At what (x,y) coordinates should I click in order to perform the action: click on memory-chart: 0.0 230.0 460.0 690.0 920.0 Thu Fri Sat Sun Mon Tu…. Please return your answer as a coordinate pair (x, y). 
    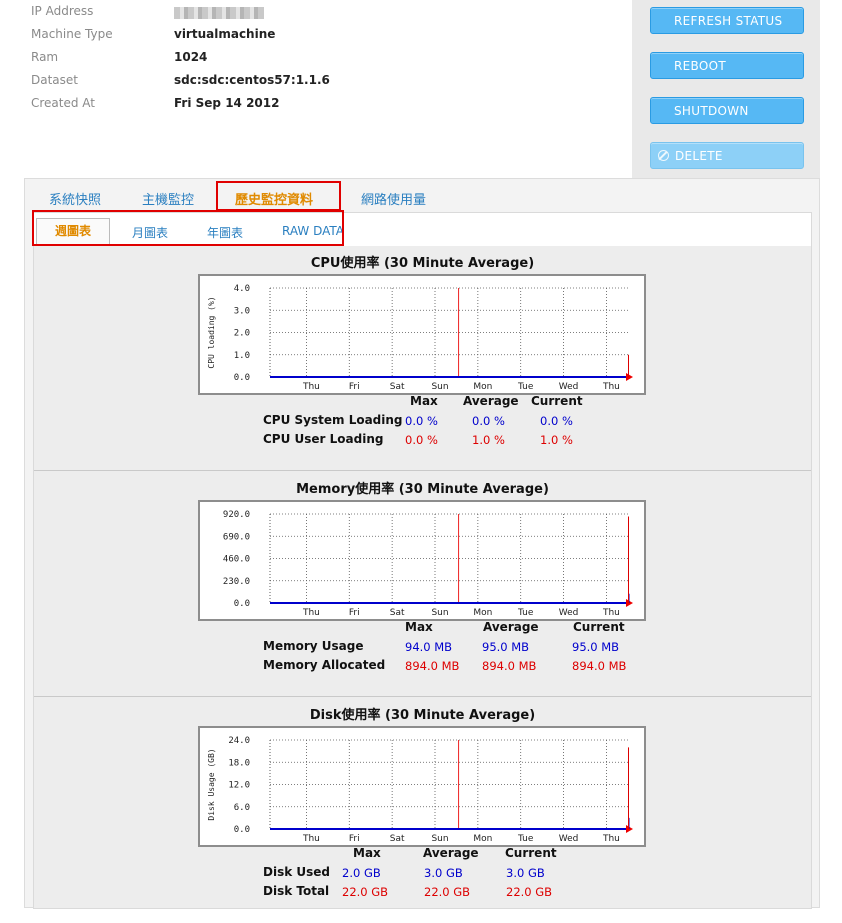
    Looking at the image, I should click on (422, 560).